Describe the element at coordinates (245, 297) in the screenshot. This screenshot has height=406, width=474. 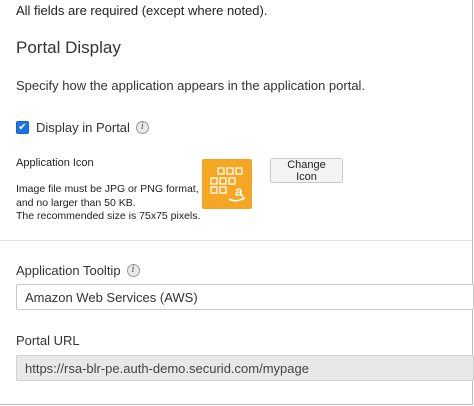
I see `application-tooltip-input: Amazon Web Services (AWS)` at that location.